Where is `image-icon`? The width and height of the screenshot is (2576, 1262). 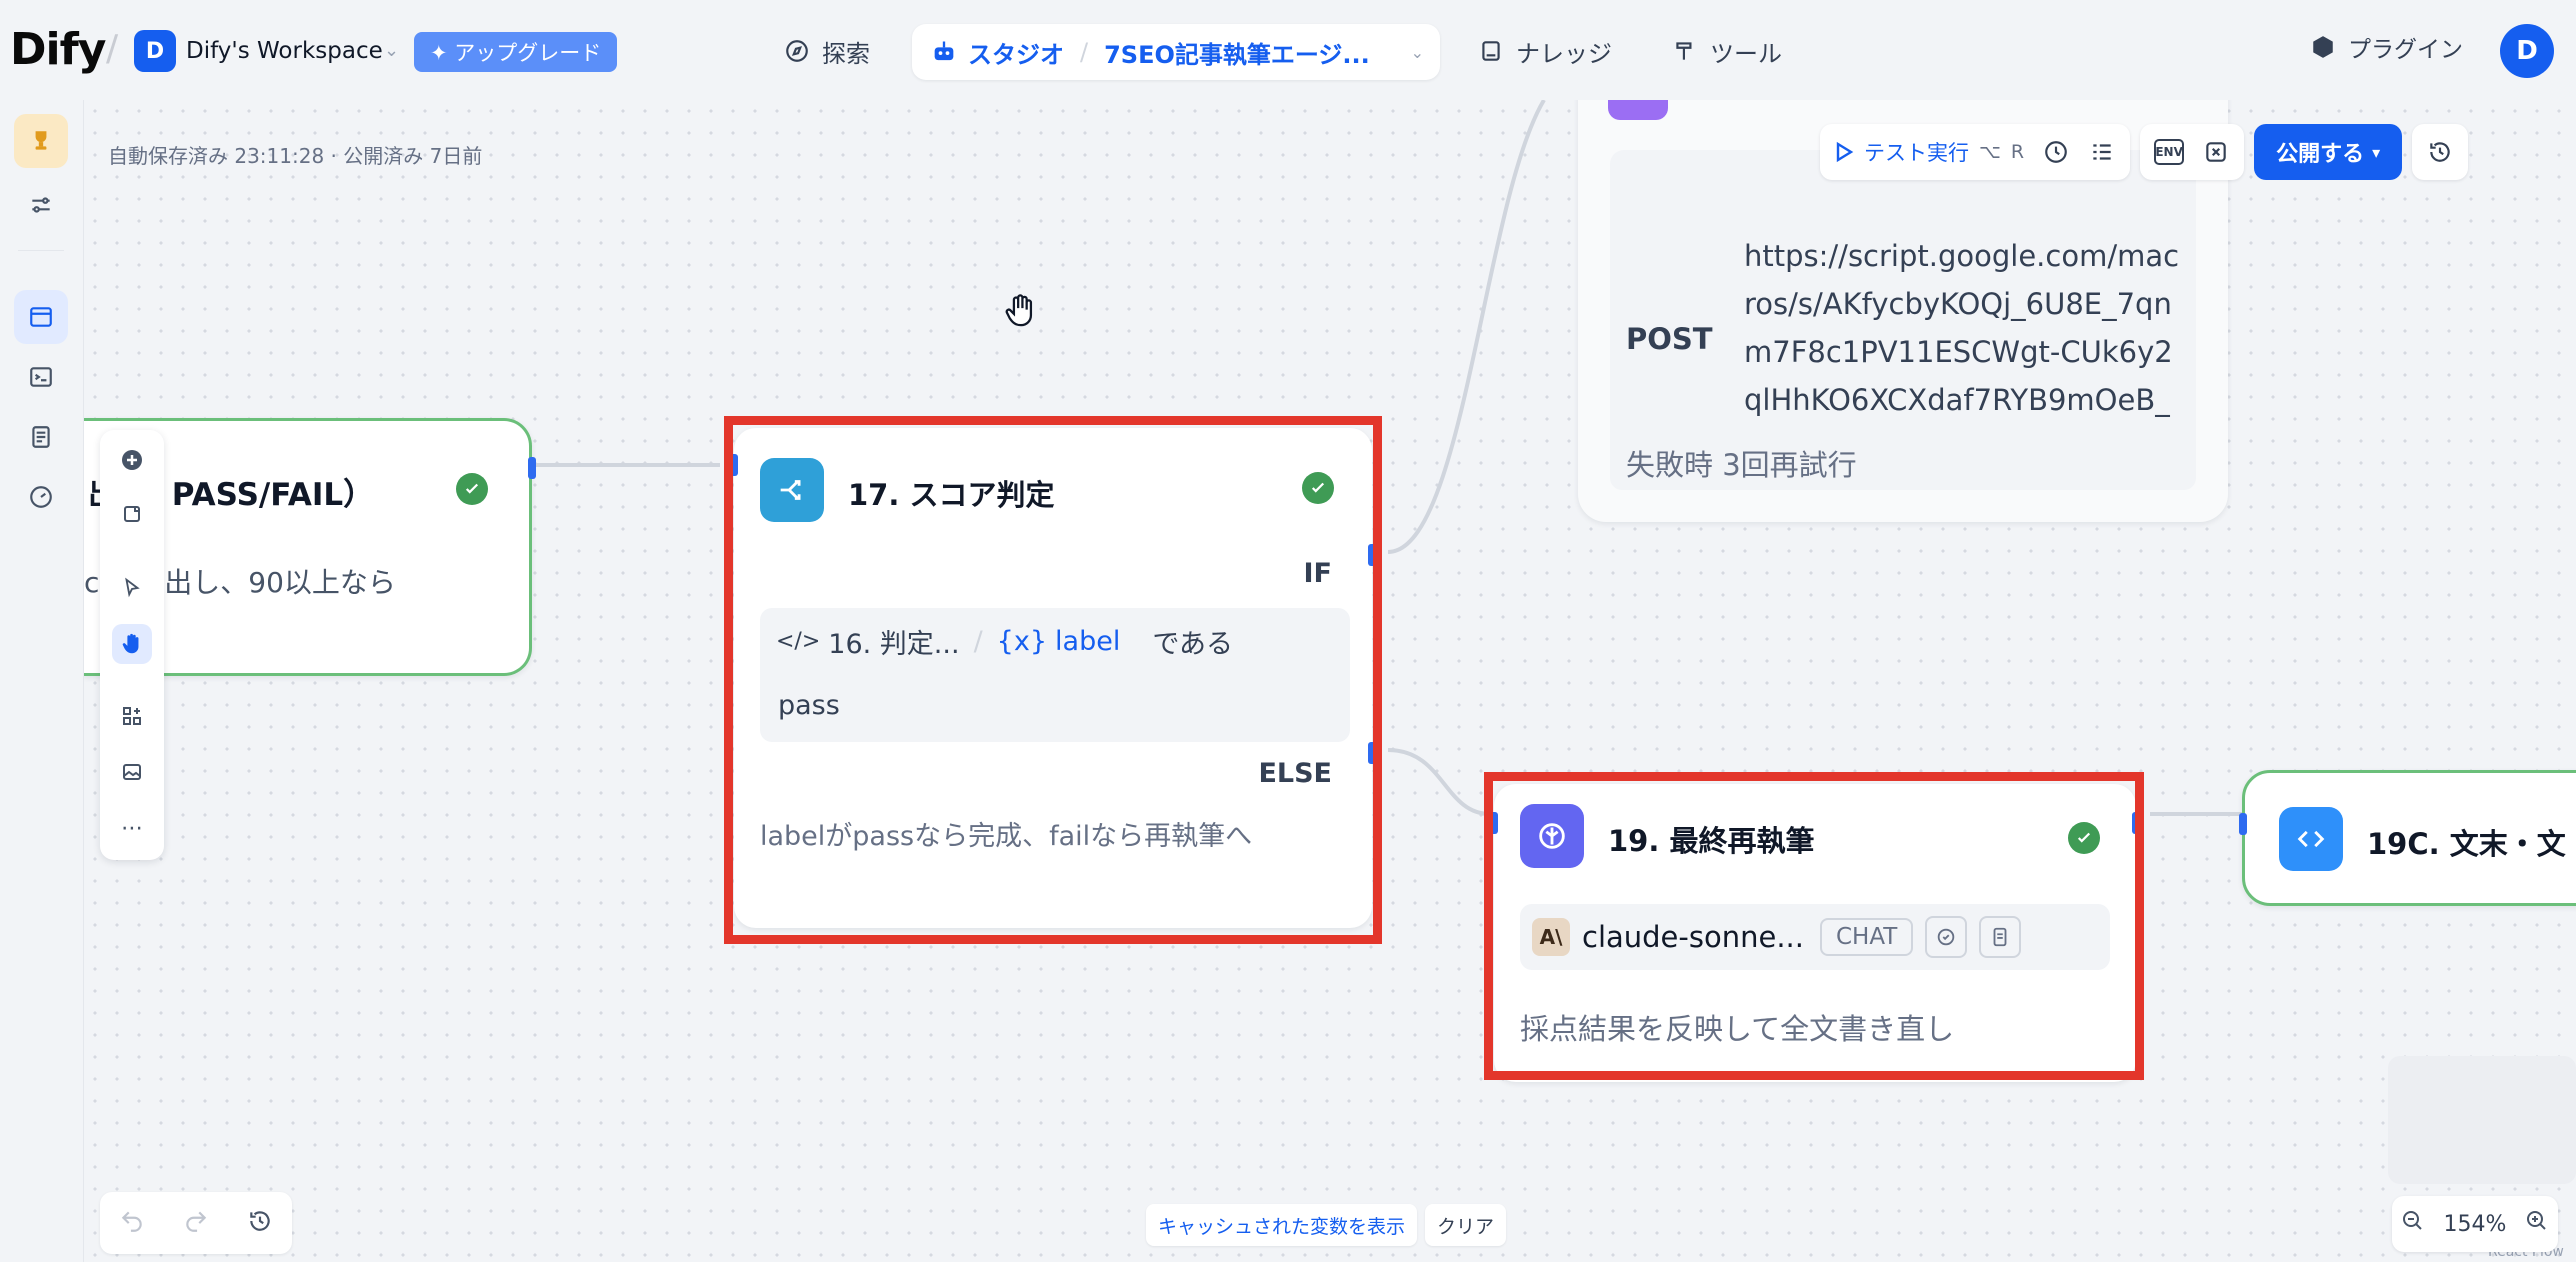 image-icon is located at coordinates (132, 772).